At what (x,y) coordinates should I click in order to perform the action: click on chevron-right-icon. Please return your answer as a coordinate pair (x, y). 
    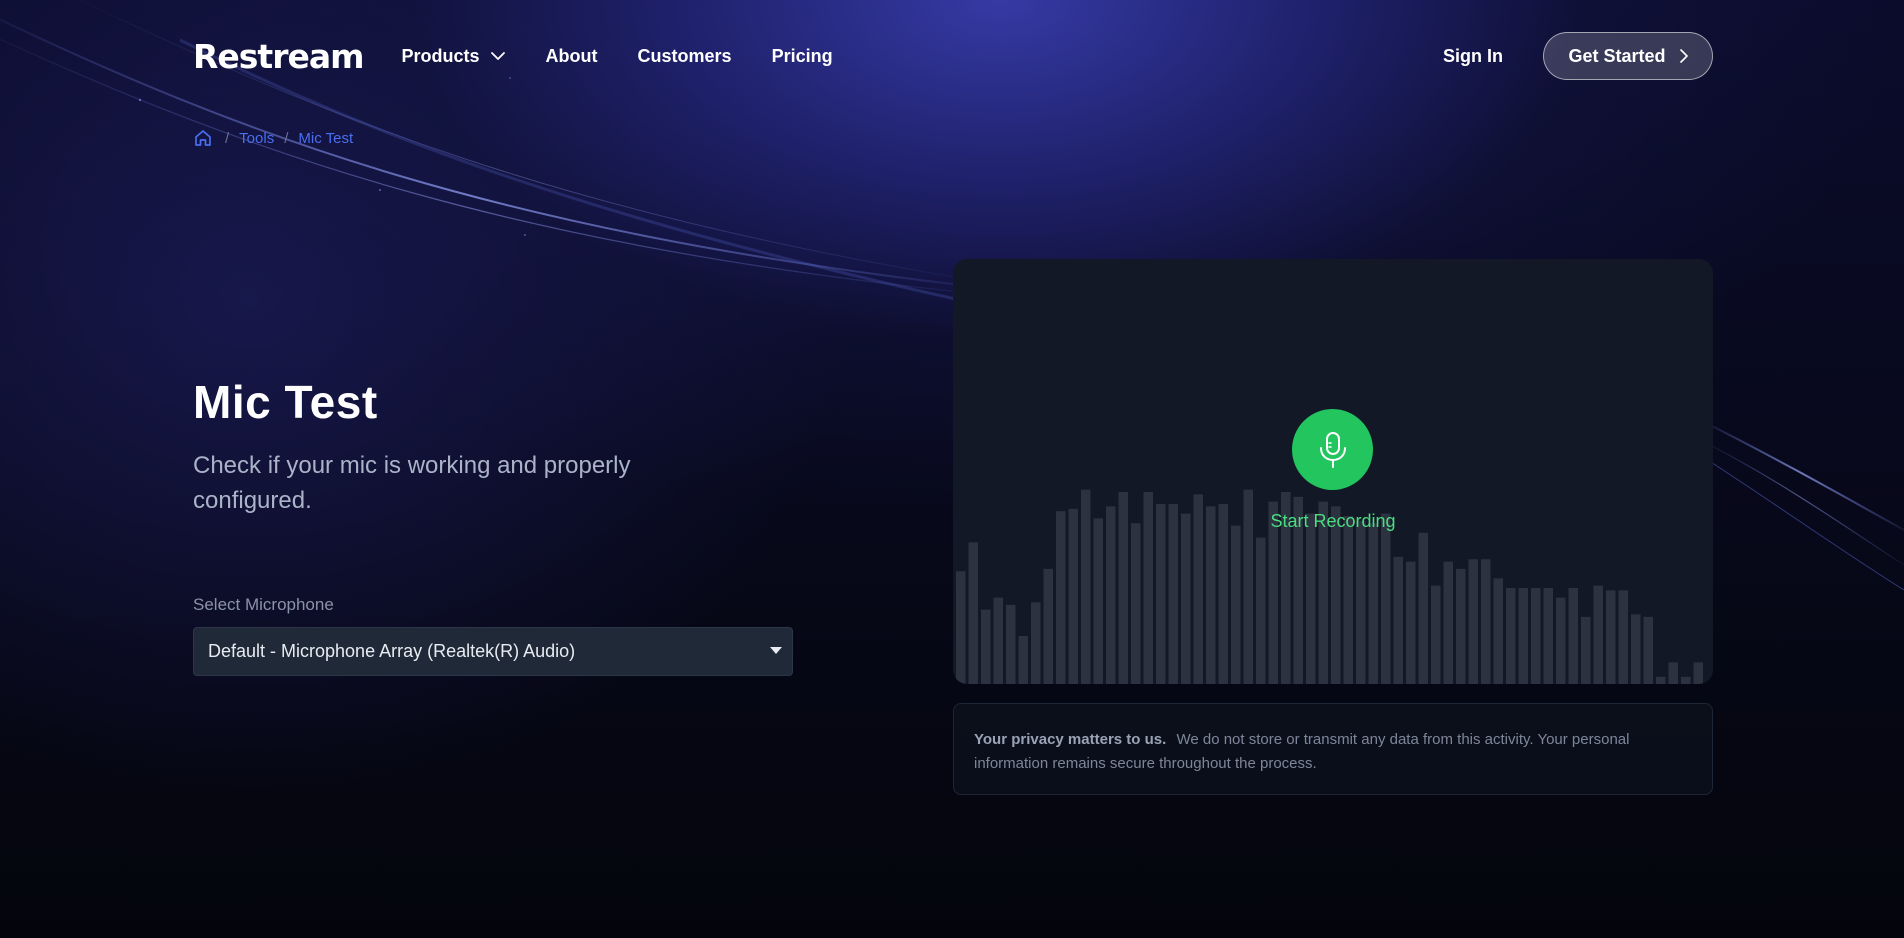
    Looking at the image, I should click on (1684, 56).